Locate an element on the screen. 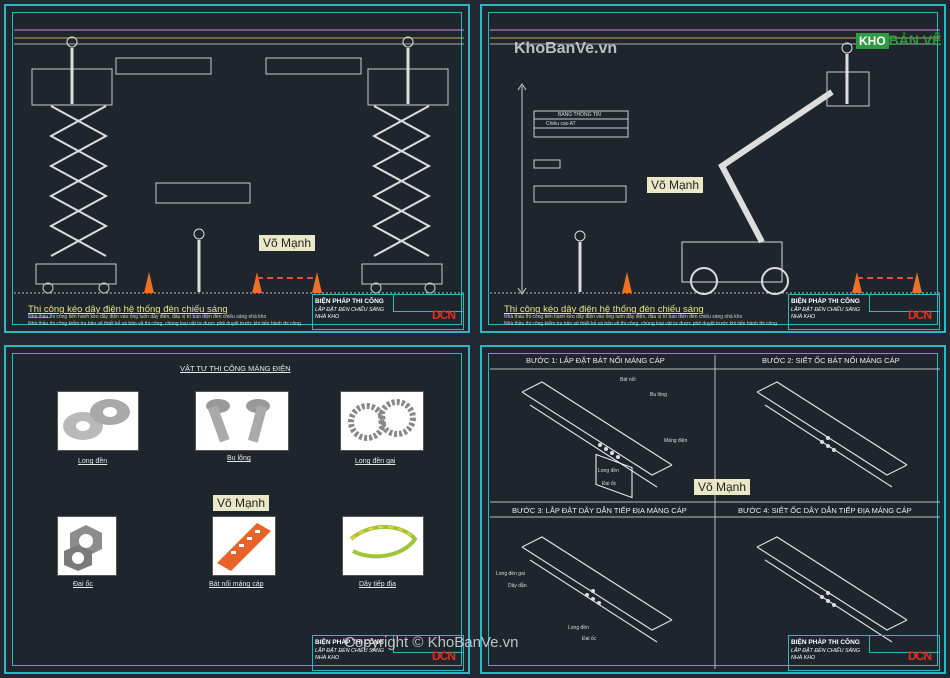  ground-wire-photo is located at coordinates (383, 546).